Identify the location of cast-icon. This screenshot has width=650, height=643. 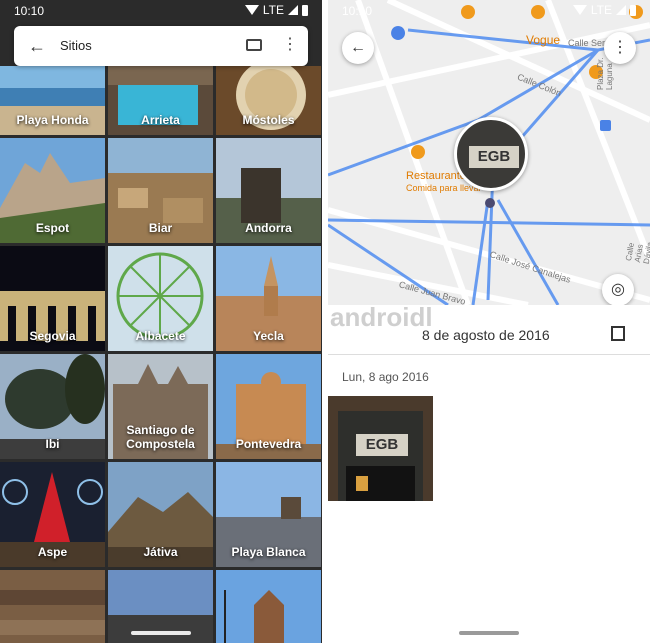
(254, 45).